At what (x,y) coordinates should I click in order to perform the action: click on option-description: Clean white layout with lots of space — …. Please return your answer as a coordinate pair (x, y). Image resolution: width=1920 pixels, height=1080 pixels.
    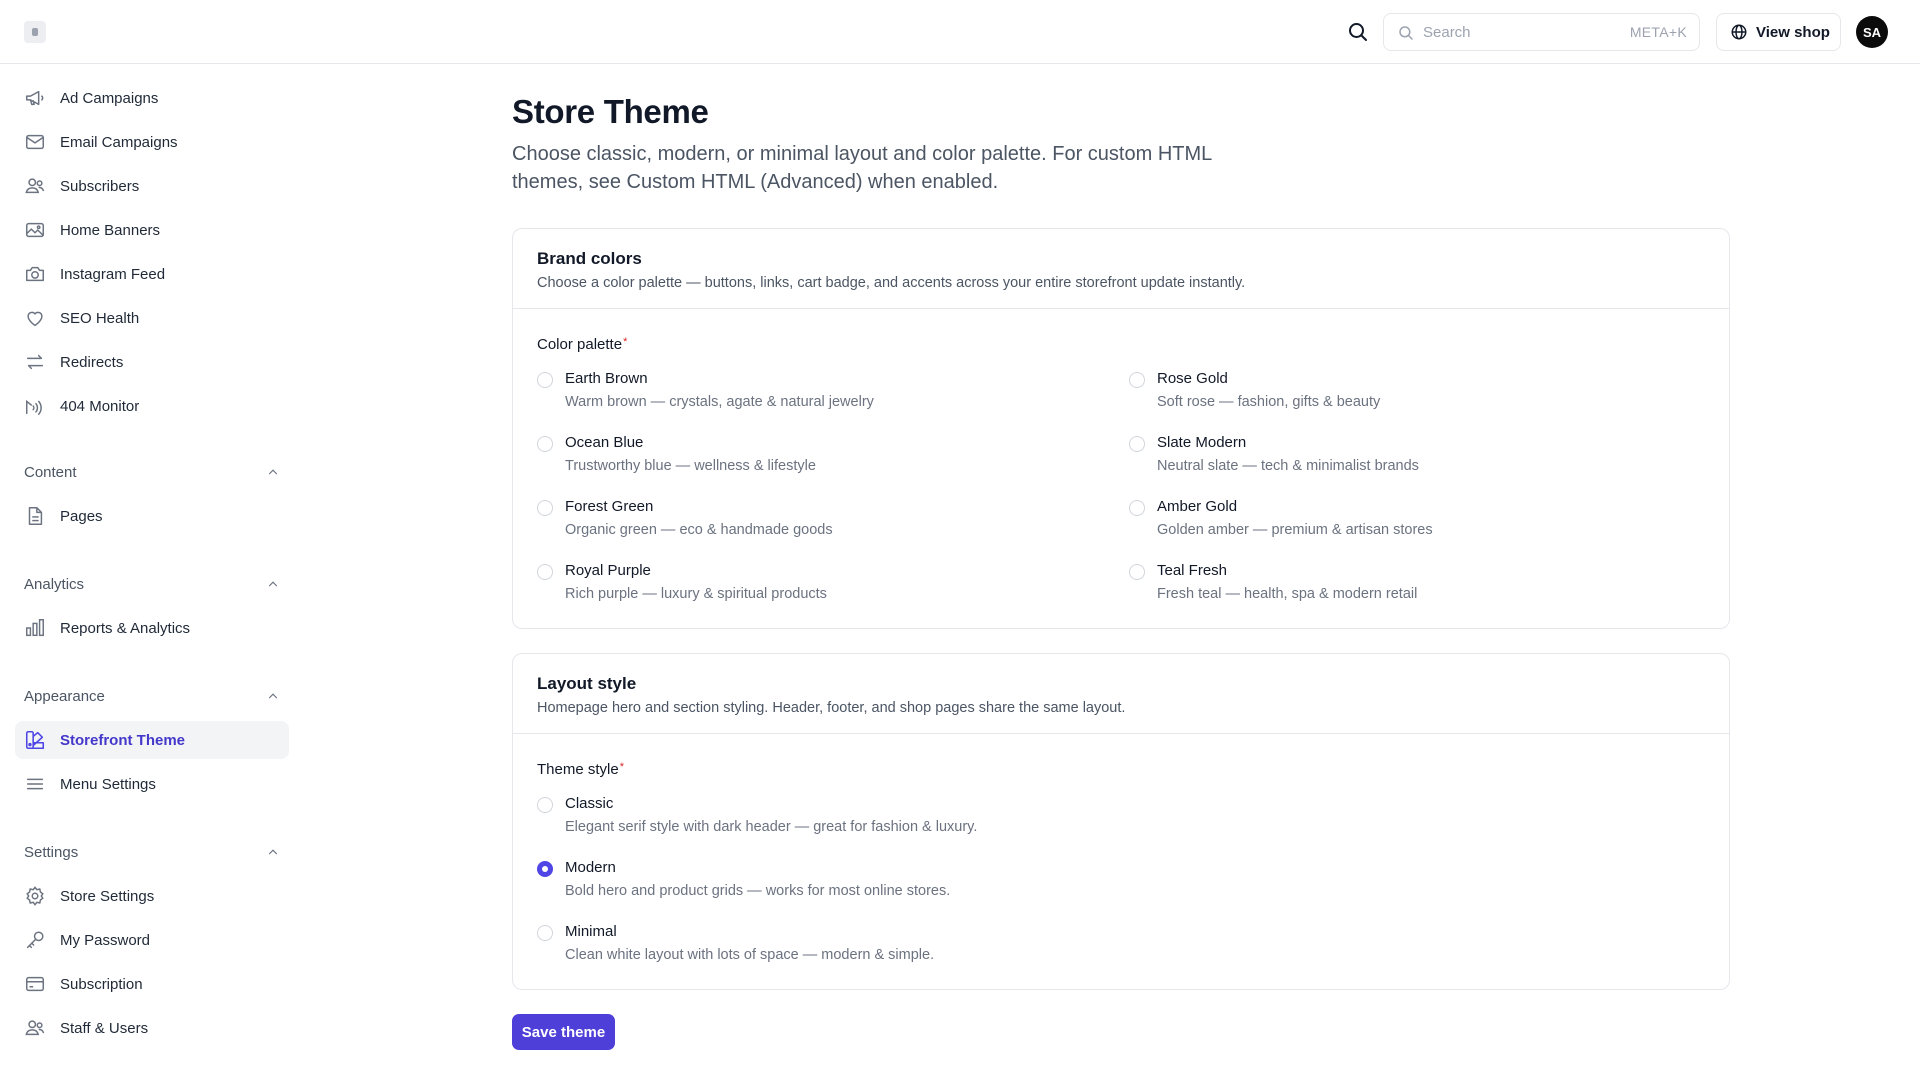
    Looking at the image, I should click on (750, 955).